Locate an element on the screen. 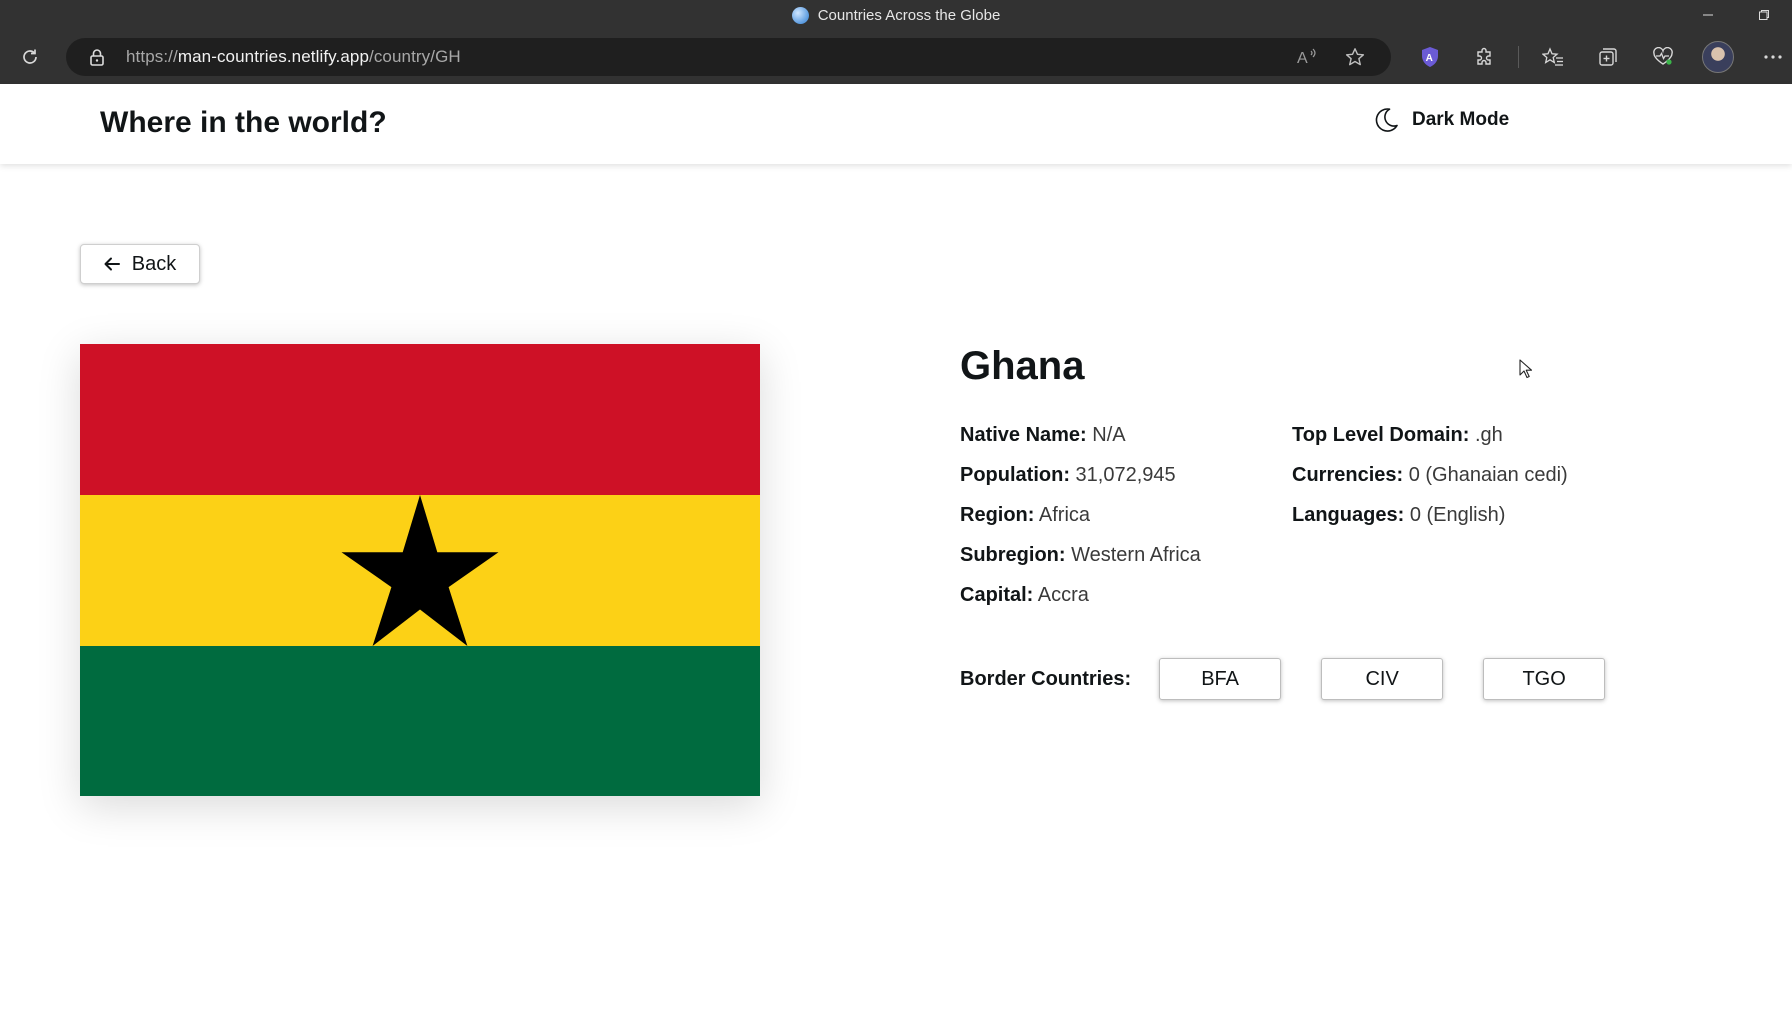  favorite-star-icon is located at coordinates (1355, 57).